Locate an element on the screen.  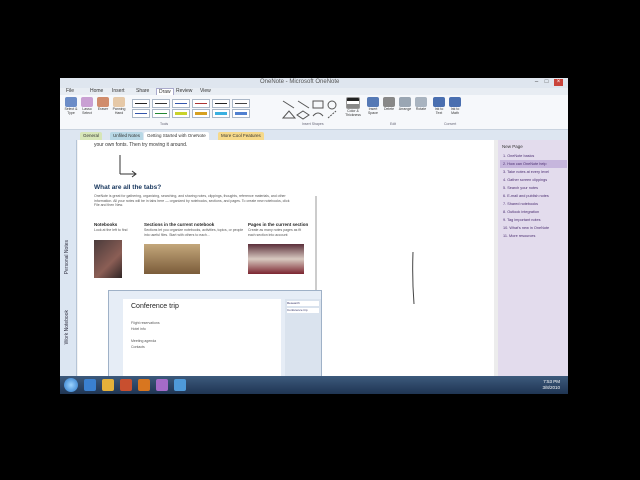
network-icon is located at coordinates (180, 385).